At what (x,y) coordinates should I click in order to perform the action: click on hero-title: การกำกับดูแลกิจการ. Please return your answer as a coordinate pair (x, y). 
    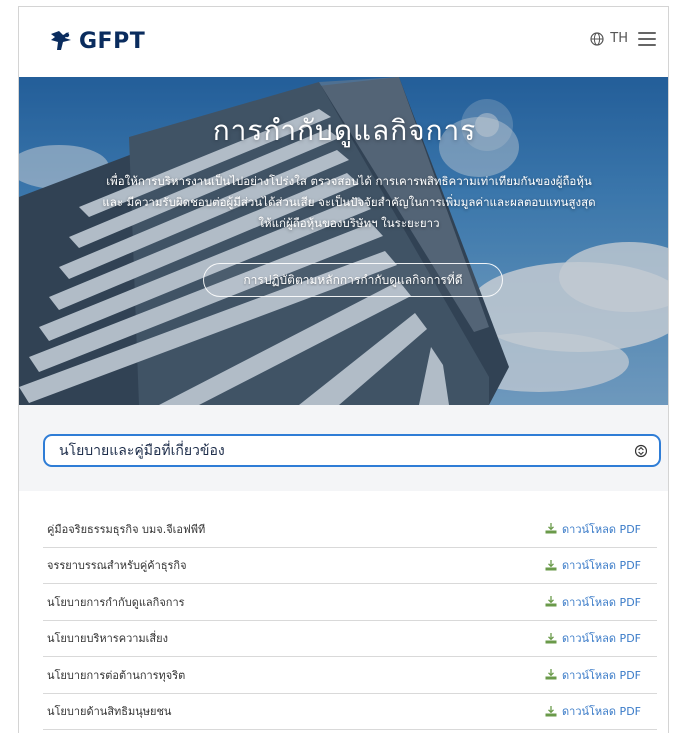
    Looking at the image, I should click on (344, 130).